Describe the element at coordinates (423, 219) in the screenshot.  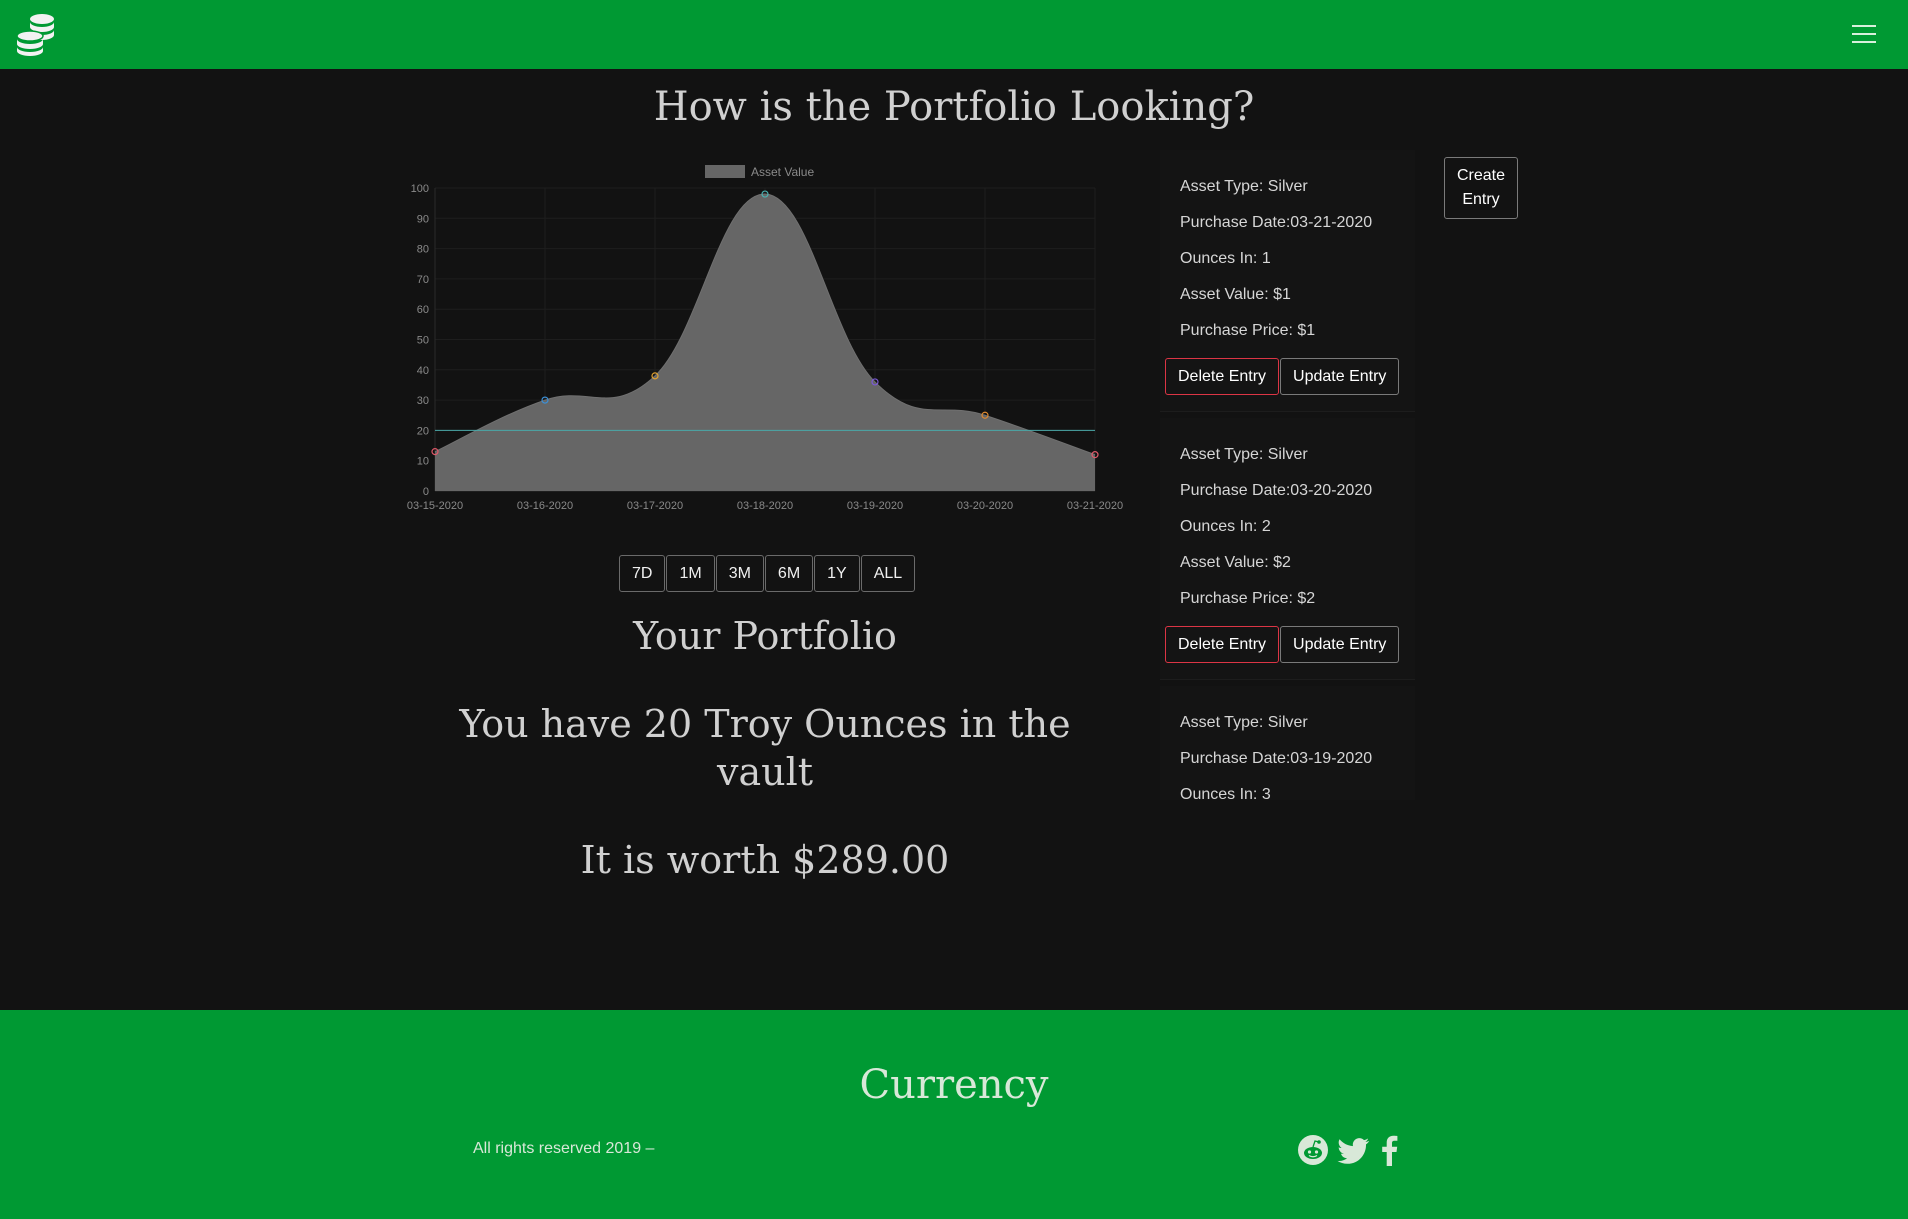
I see `y-tick-label: 90` at that location.